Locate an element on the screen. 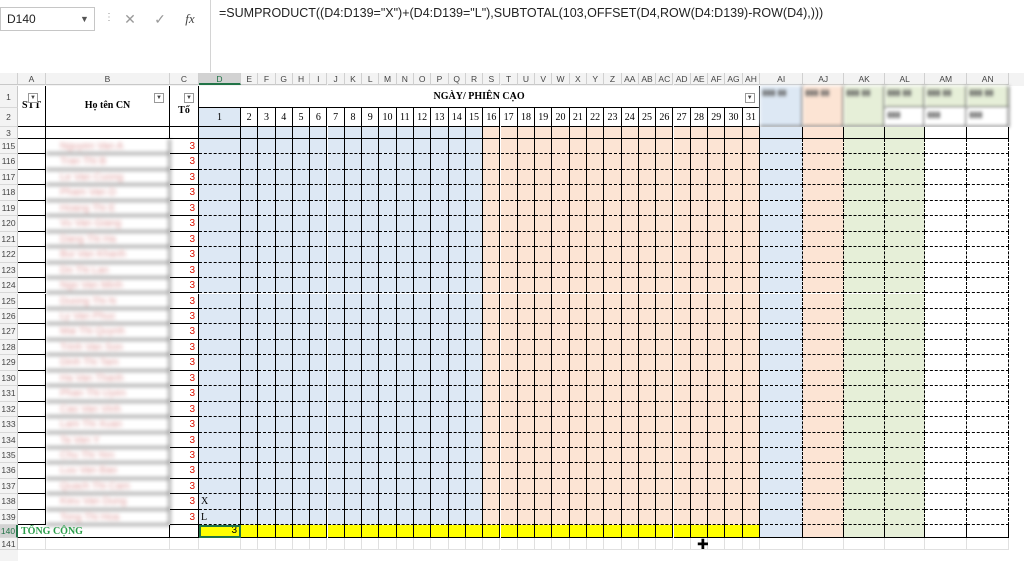  column-header-o: O is located at coordinates (423, 79).